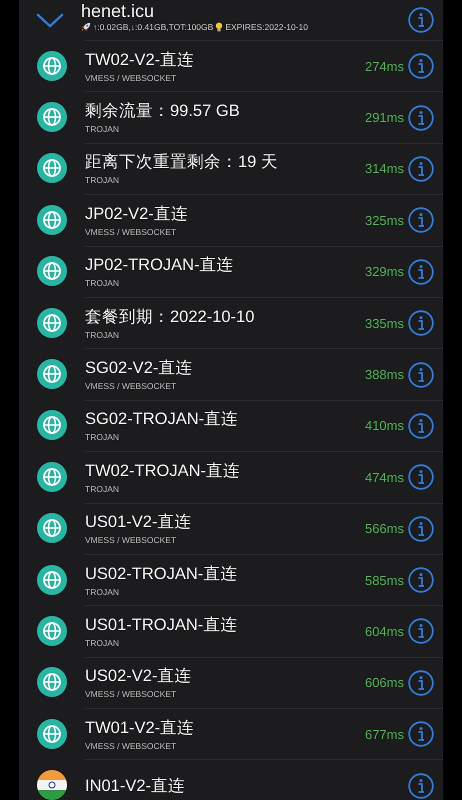  What do you see at coordinates (231, 779) in the screenshot?
I see `server-row: IN01-V2-直连` at bounding box center [231, 779].